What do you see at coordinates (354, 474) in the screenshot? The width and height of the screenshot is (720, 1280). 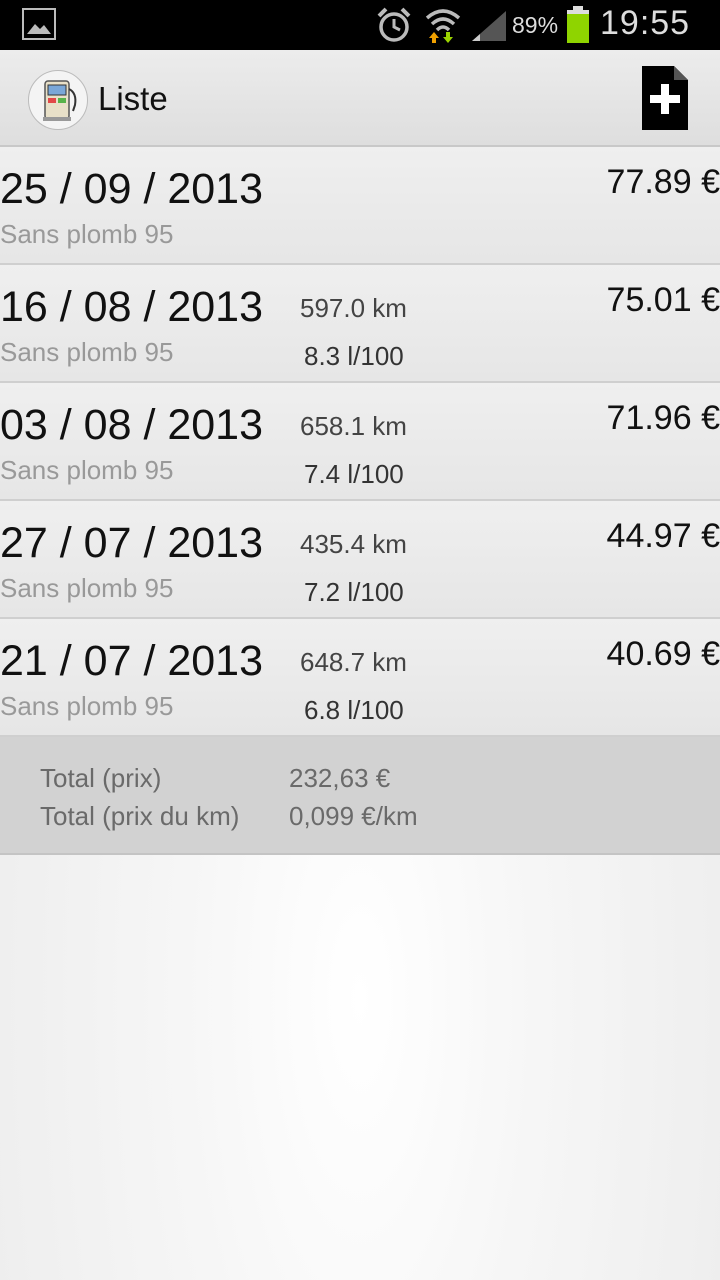 I see `entry-consumption: 7.4 l/100` at bounding box center [354, 474].